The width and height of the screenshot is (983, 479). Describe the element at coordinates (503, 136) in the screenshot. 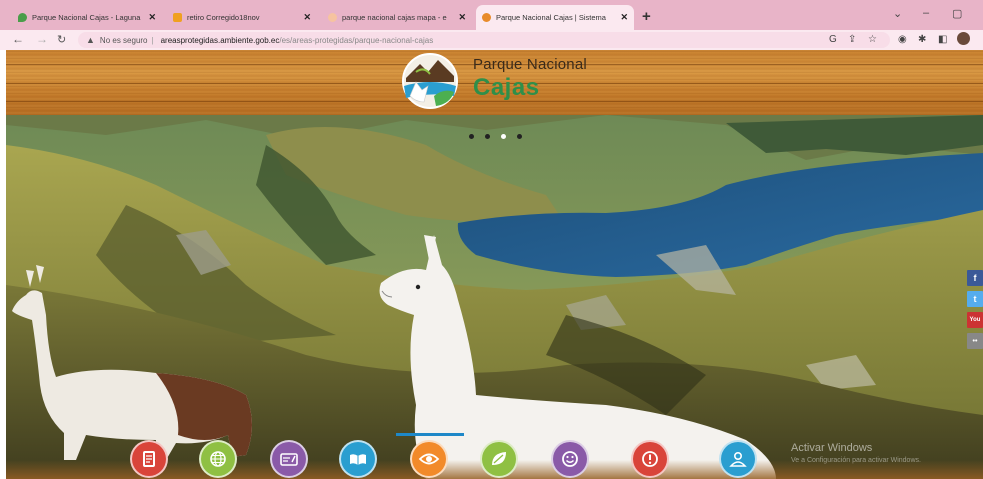

I see `slider-dot-active` at that location.